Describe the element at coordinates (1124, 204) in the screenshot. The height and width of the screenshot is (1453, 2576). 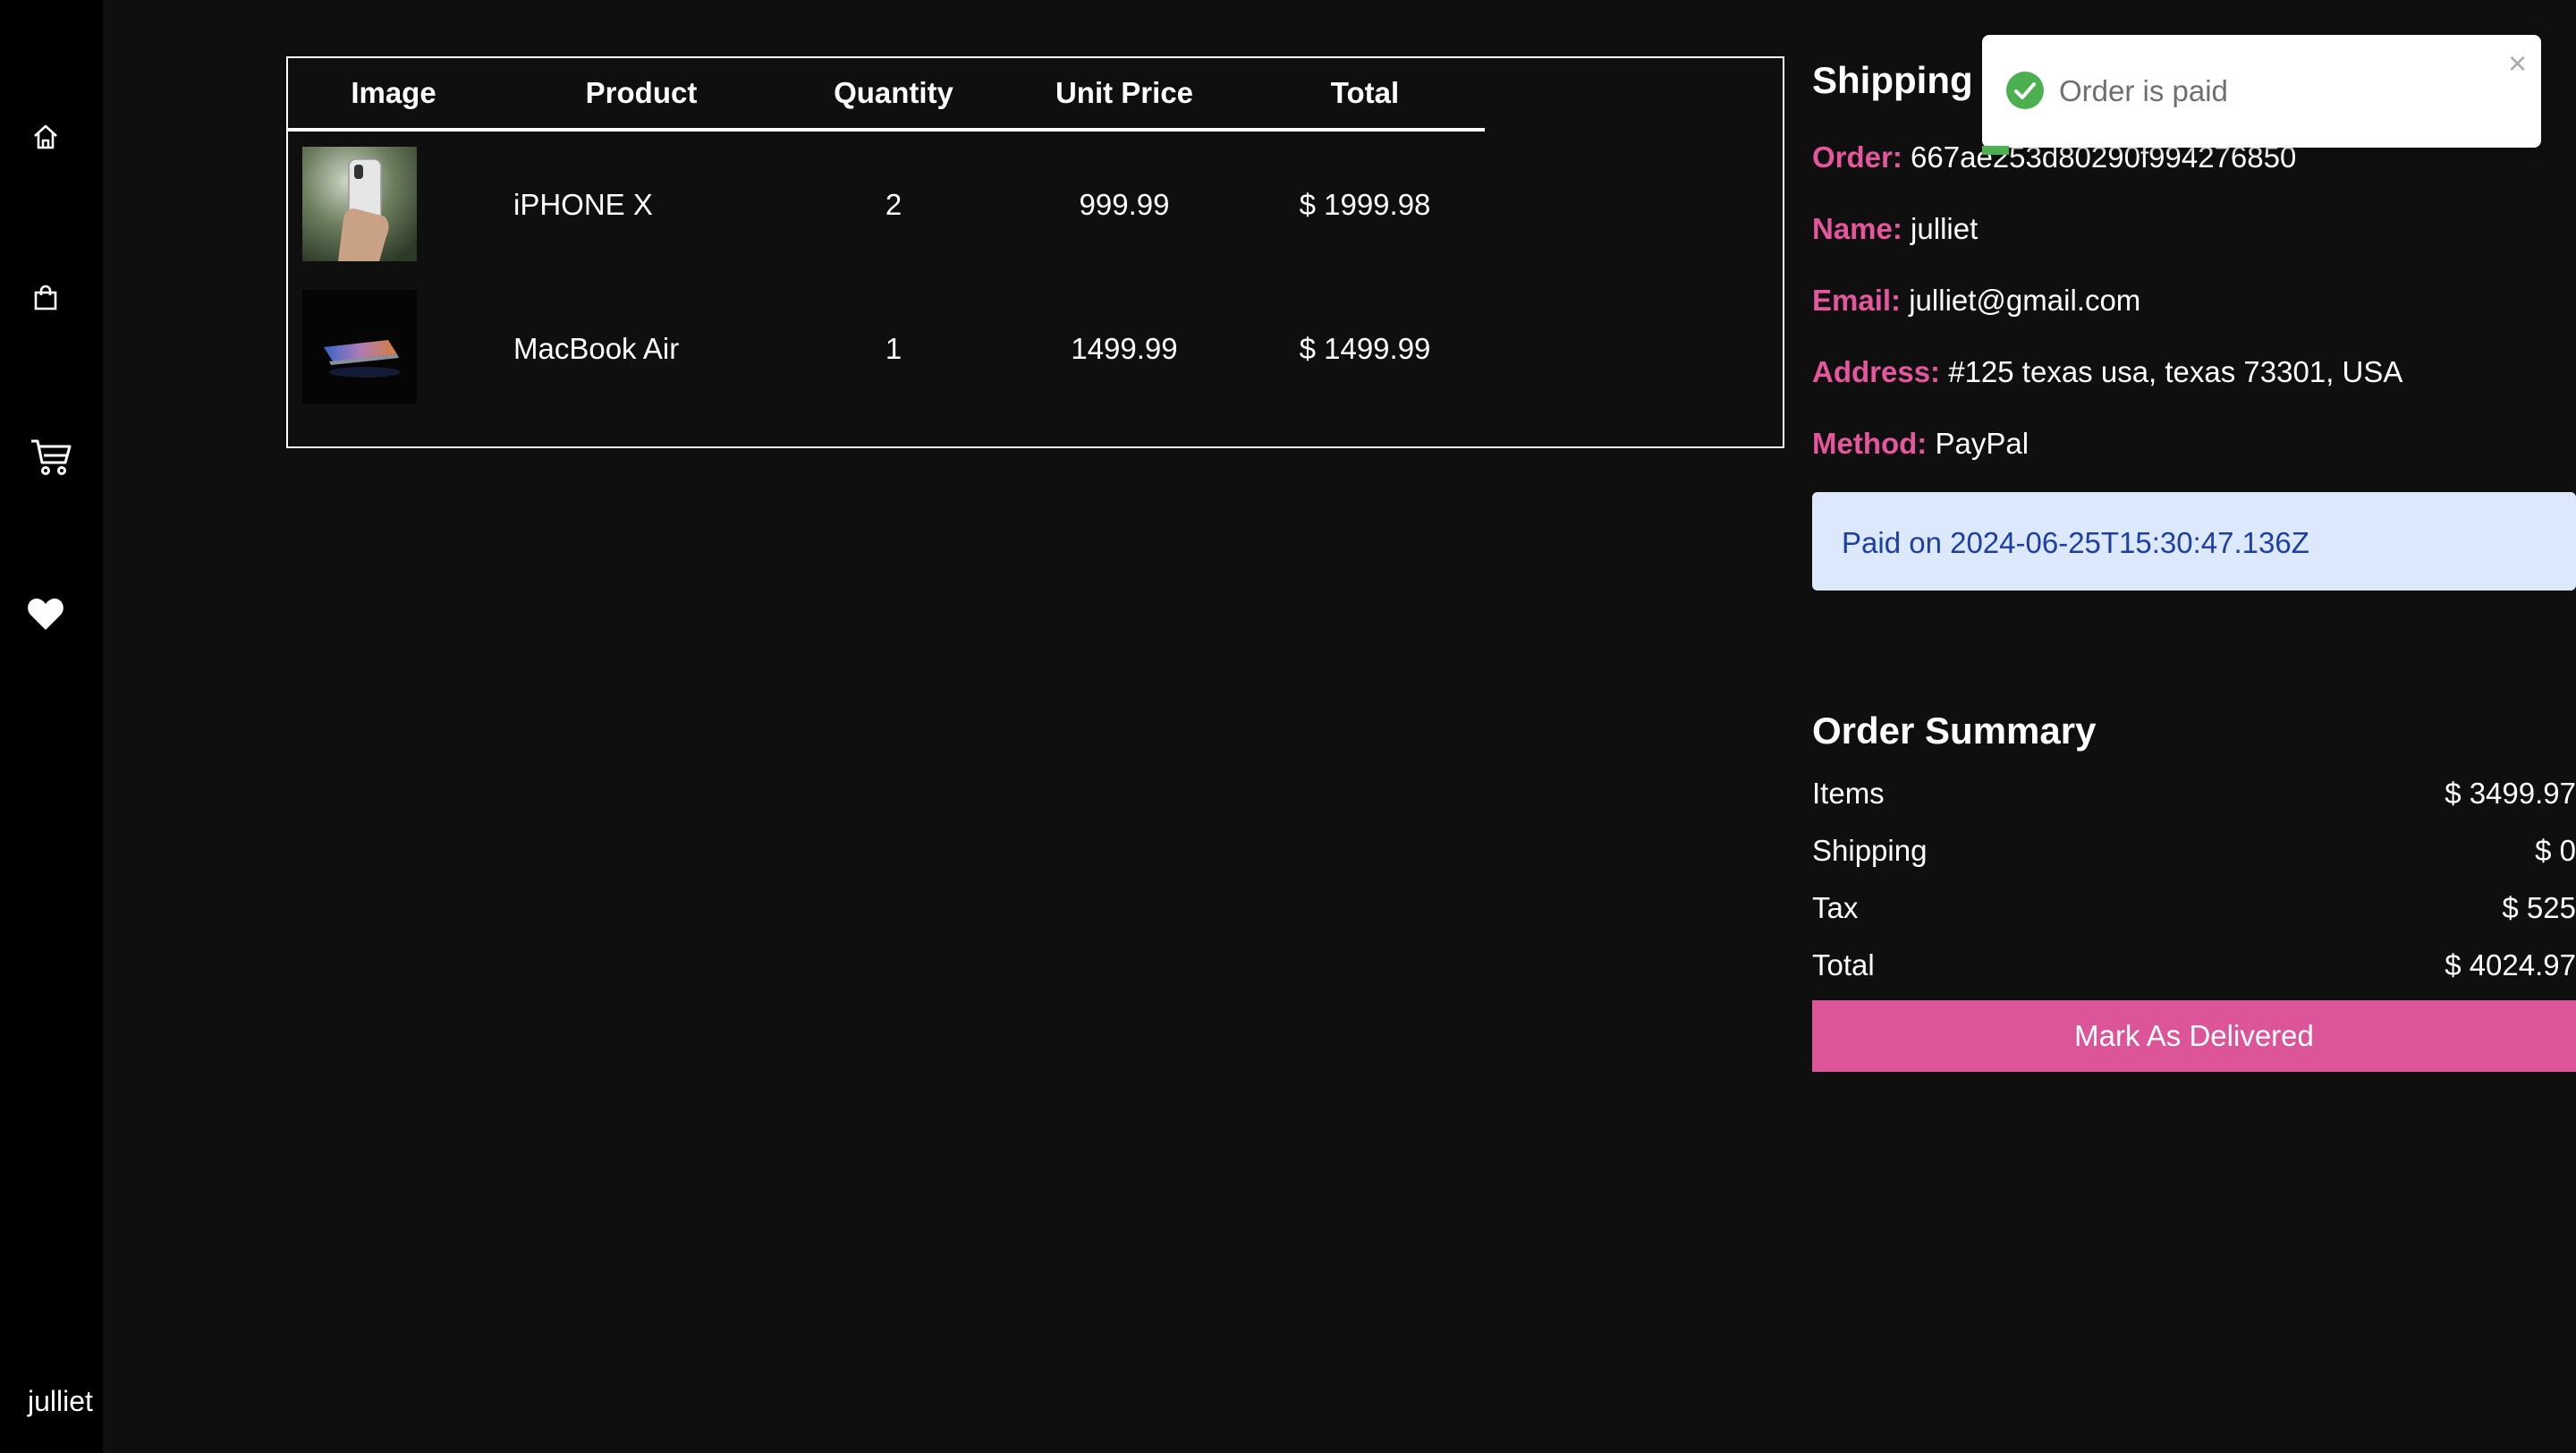
I see `unit-price-cell: 999.99` at that location.